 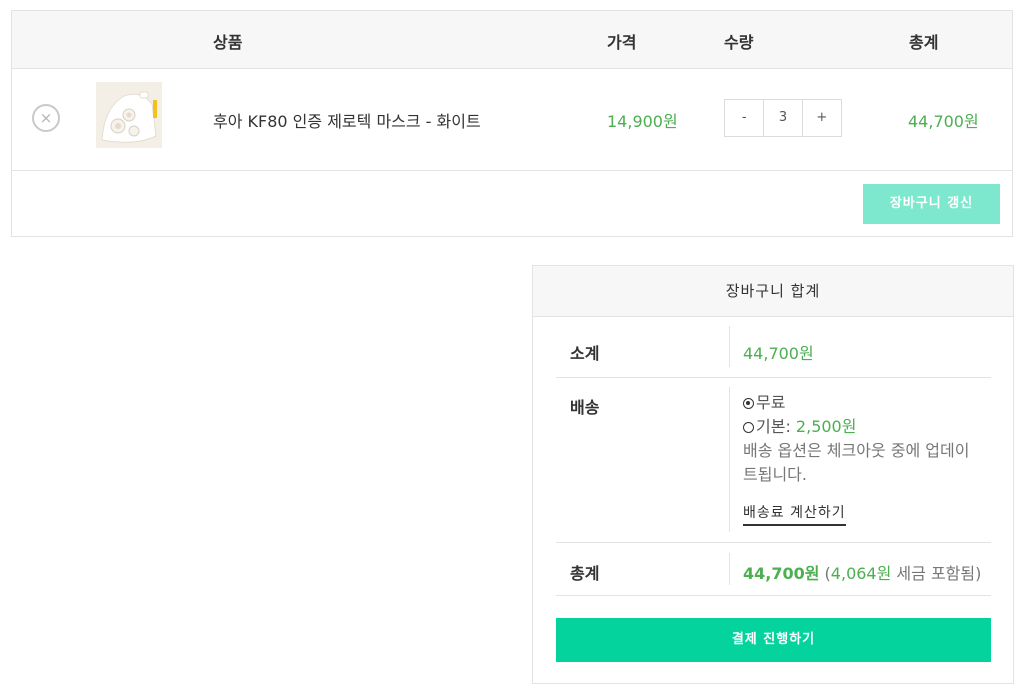 I want to click on tax-open: (, so click(x=825, y=573).